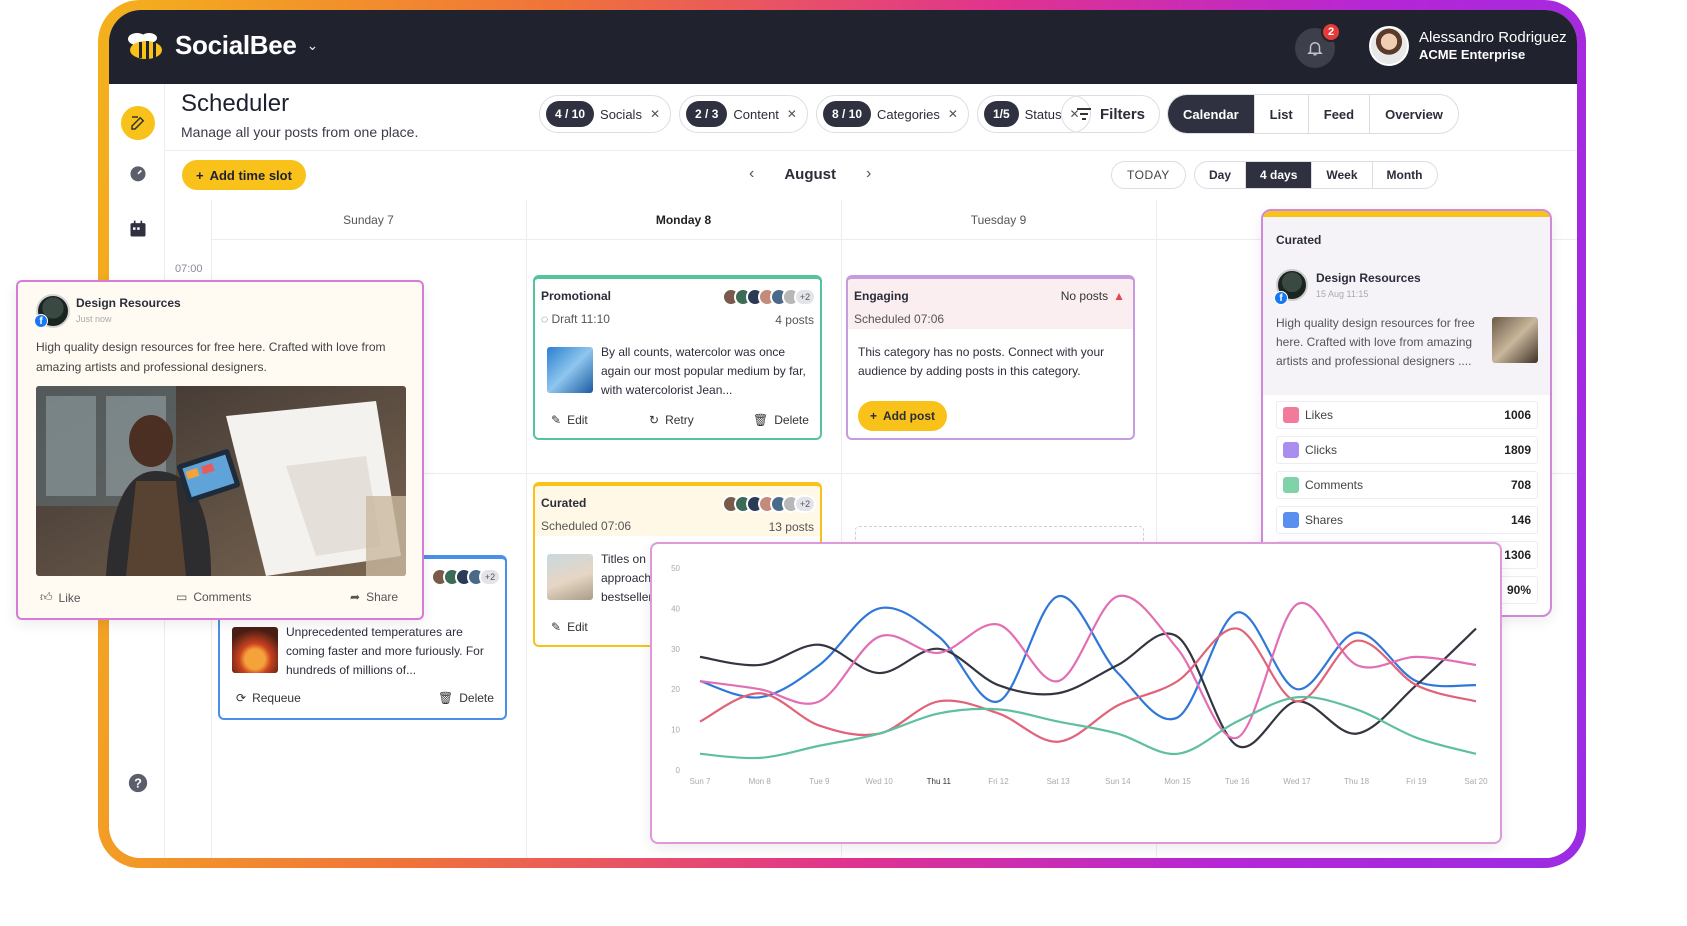 The height and width of the screenshot is (926, 1687). What do you see at coordinates (268, 698) in the screenshot?
I see `requeue-button: ⟳ Requeue` at bounding box center [268, 698].